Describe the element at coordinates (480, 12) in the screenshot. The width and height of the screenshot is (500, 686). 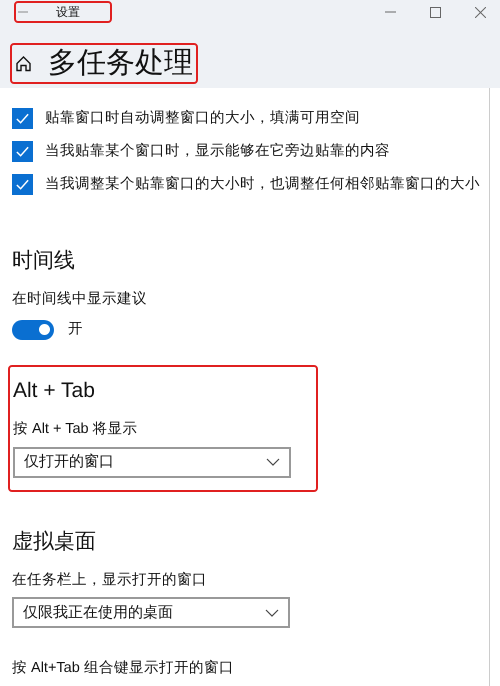
I see `close-icon` at that location.